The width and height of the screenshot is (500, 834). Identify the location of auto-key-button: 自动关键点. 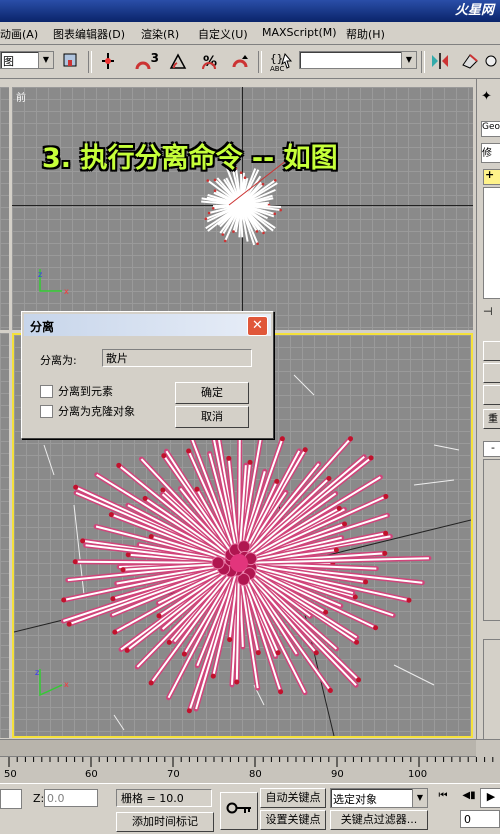
(293, 798).